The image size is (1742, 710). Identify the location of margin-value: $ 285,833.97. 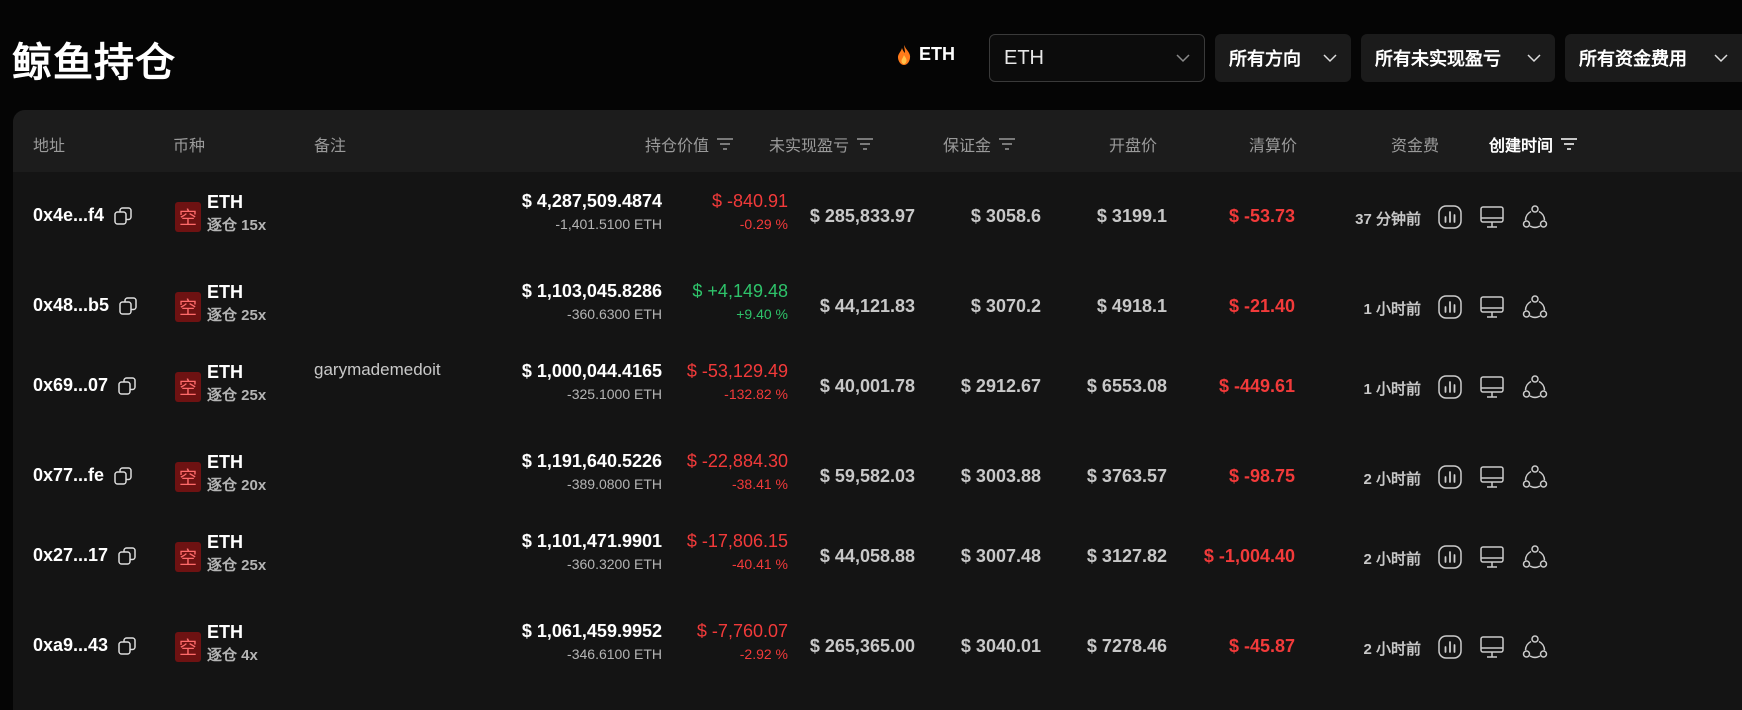
(862, 216).